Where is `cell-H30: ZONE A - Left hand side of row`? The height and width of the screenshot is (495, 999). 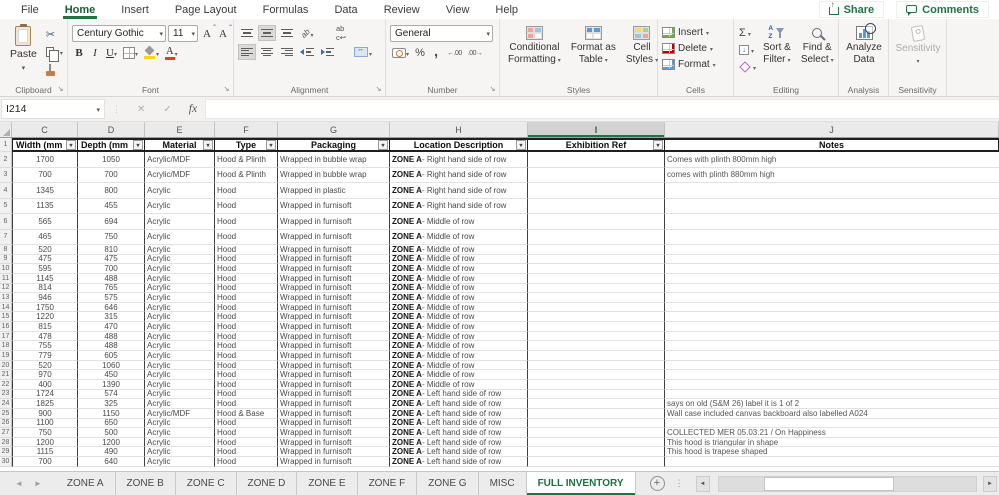
cell-H30: ZONE A - Left hand side of row is located at coordinates (459, 462).